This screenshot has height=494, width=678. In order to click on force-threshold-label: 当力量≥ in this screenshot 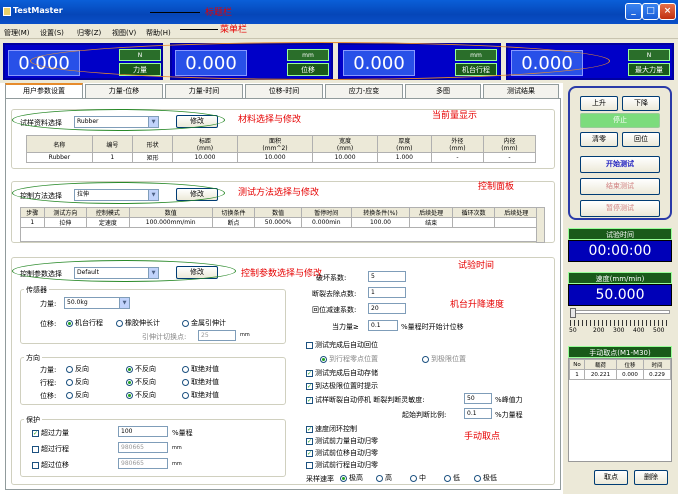, I will do `click(345, 327)`.